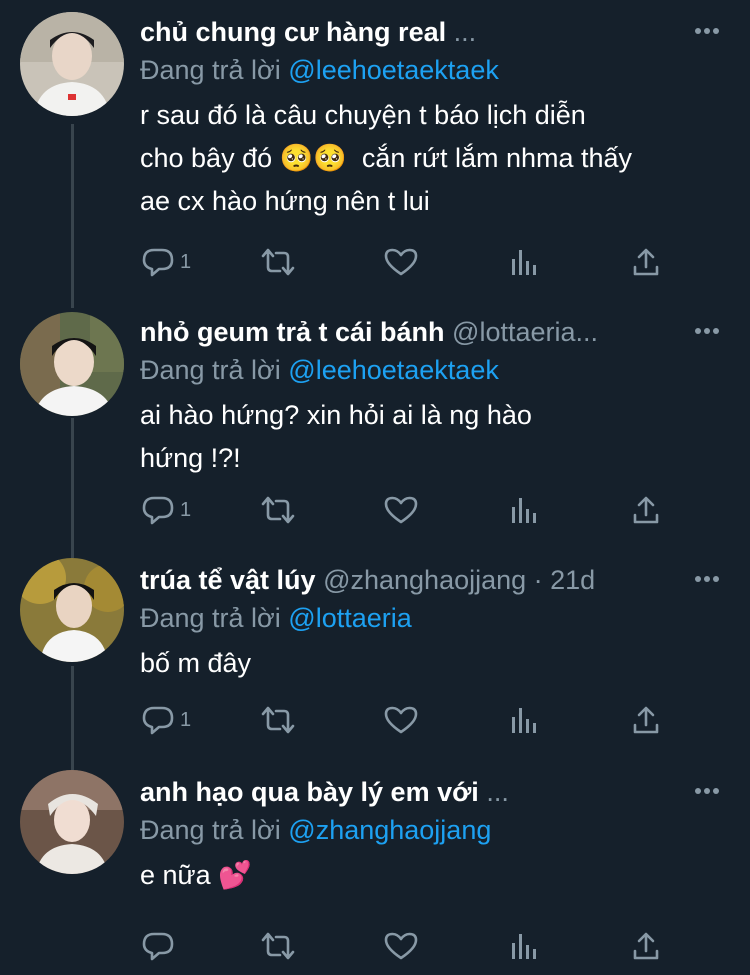 Image resolution: width=750 pixels, height=975 pixels. I want to click on tweet-text: e nữa 💕, so click(196, 875).